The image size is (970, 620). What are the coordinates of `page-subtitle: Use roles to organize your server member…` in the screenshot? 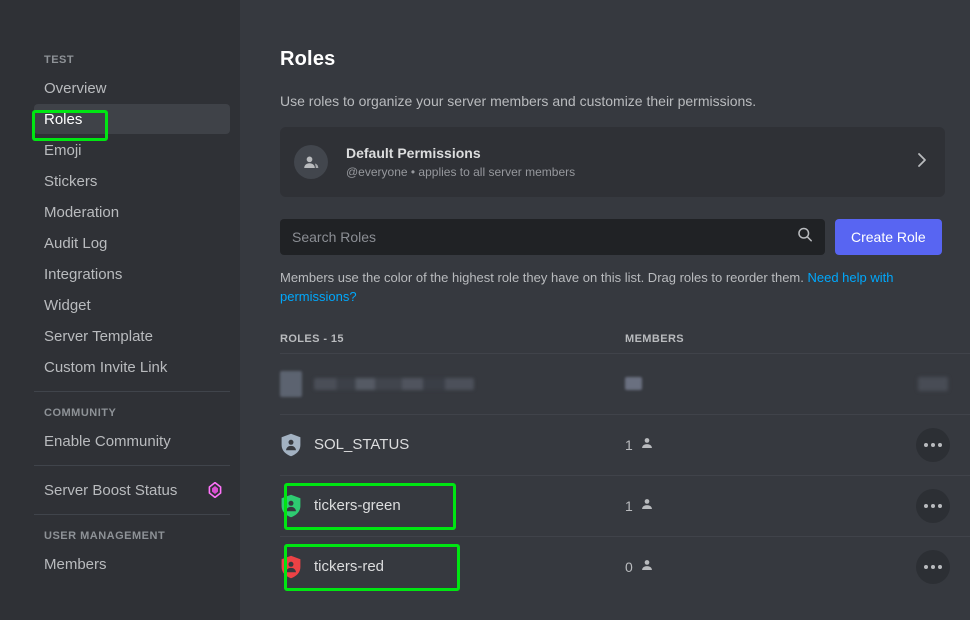 It's located at (518, 101).